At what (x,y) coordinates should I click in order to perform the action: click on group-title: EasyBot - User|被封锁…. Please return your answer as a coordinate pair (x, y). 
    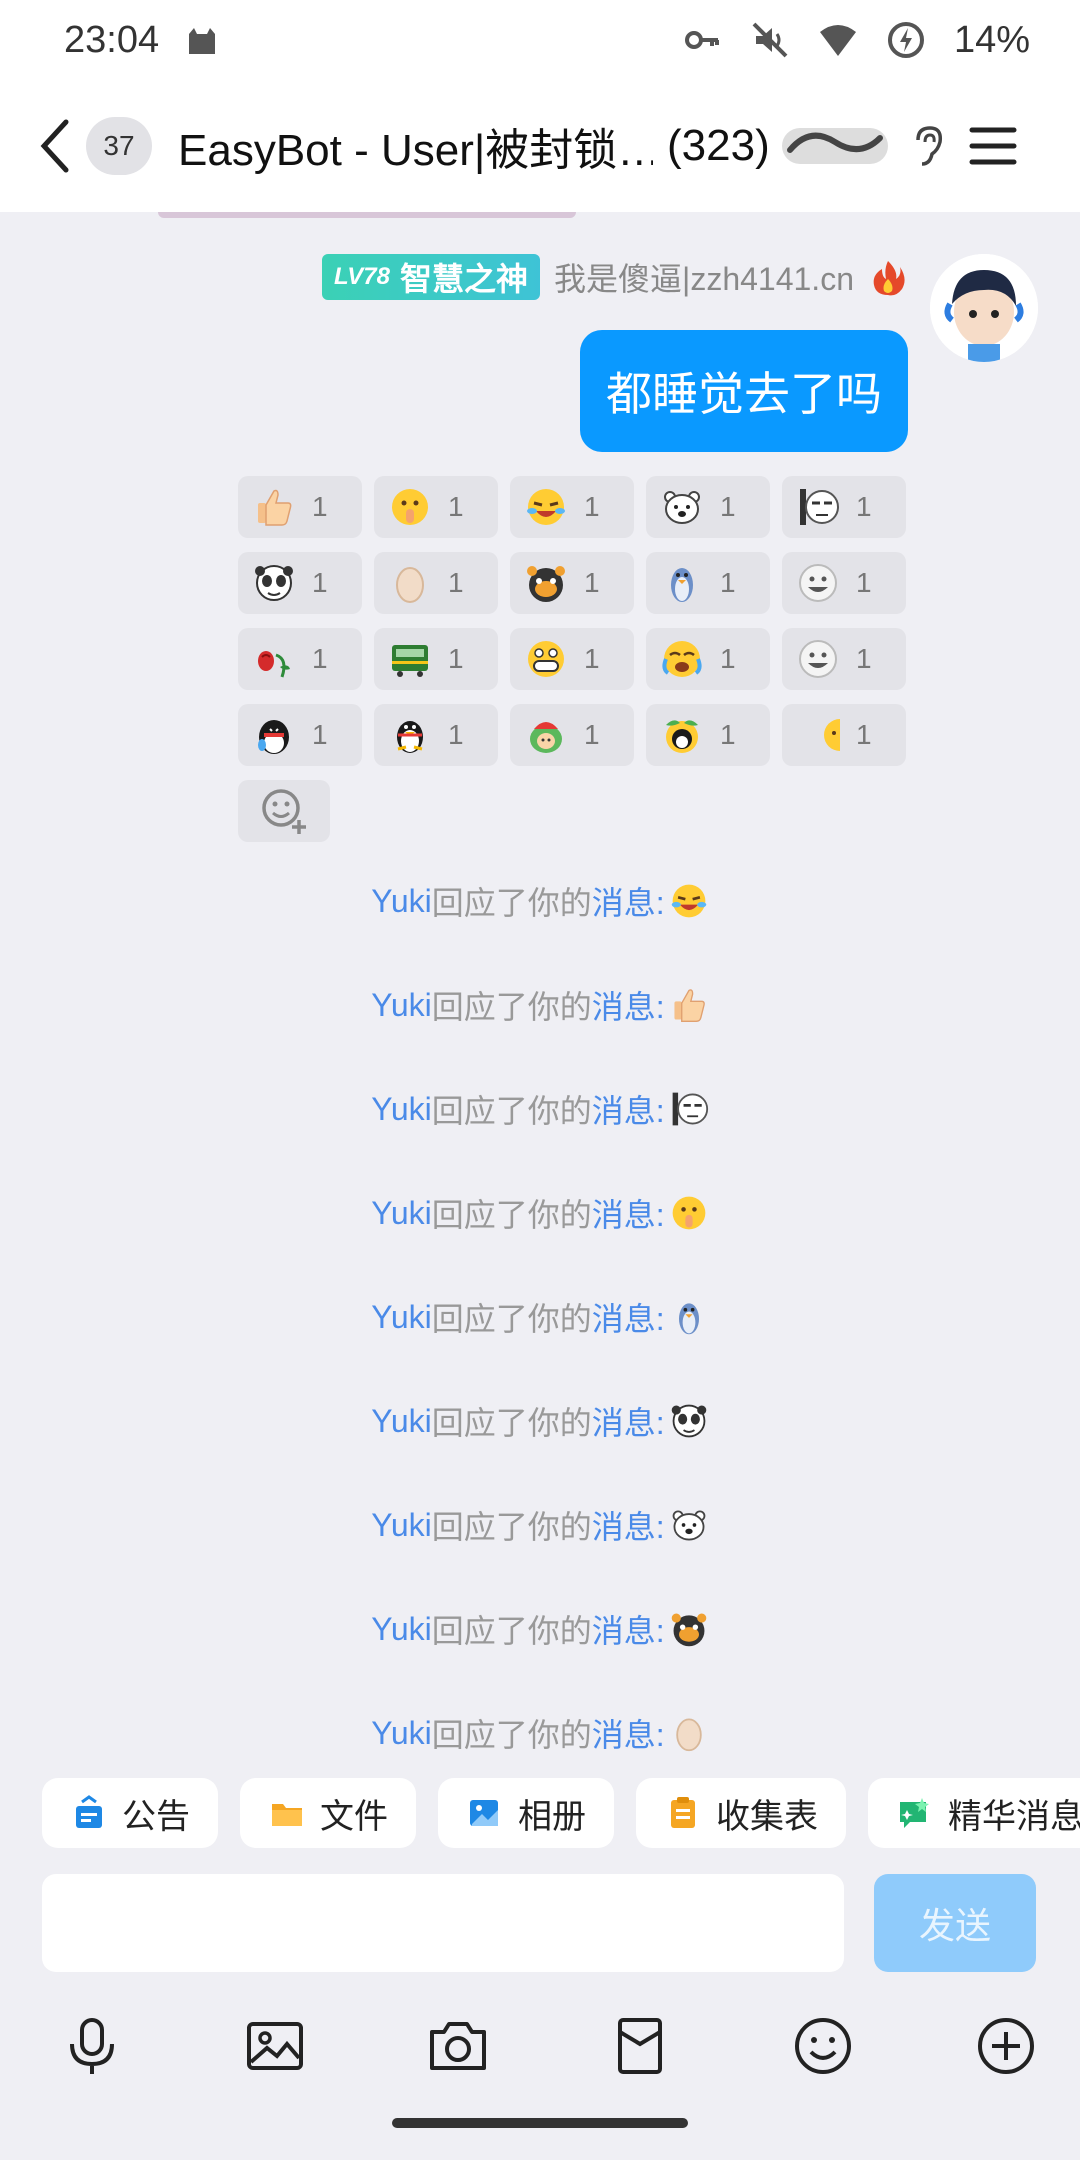
    Looking at the image, I should click on (415, 146).